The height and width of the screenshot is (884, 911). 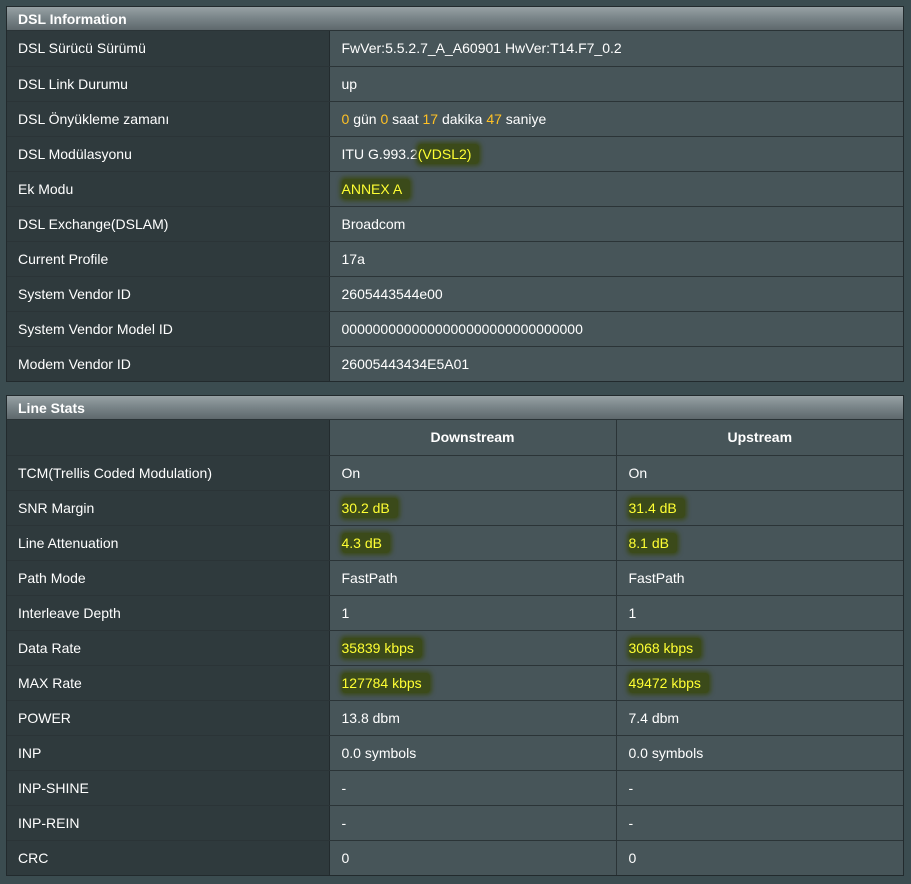 I want to click on upstream-value-cell: 49472 kbps, so click(x=759, y=683).